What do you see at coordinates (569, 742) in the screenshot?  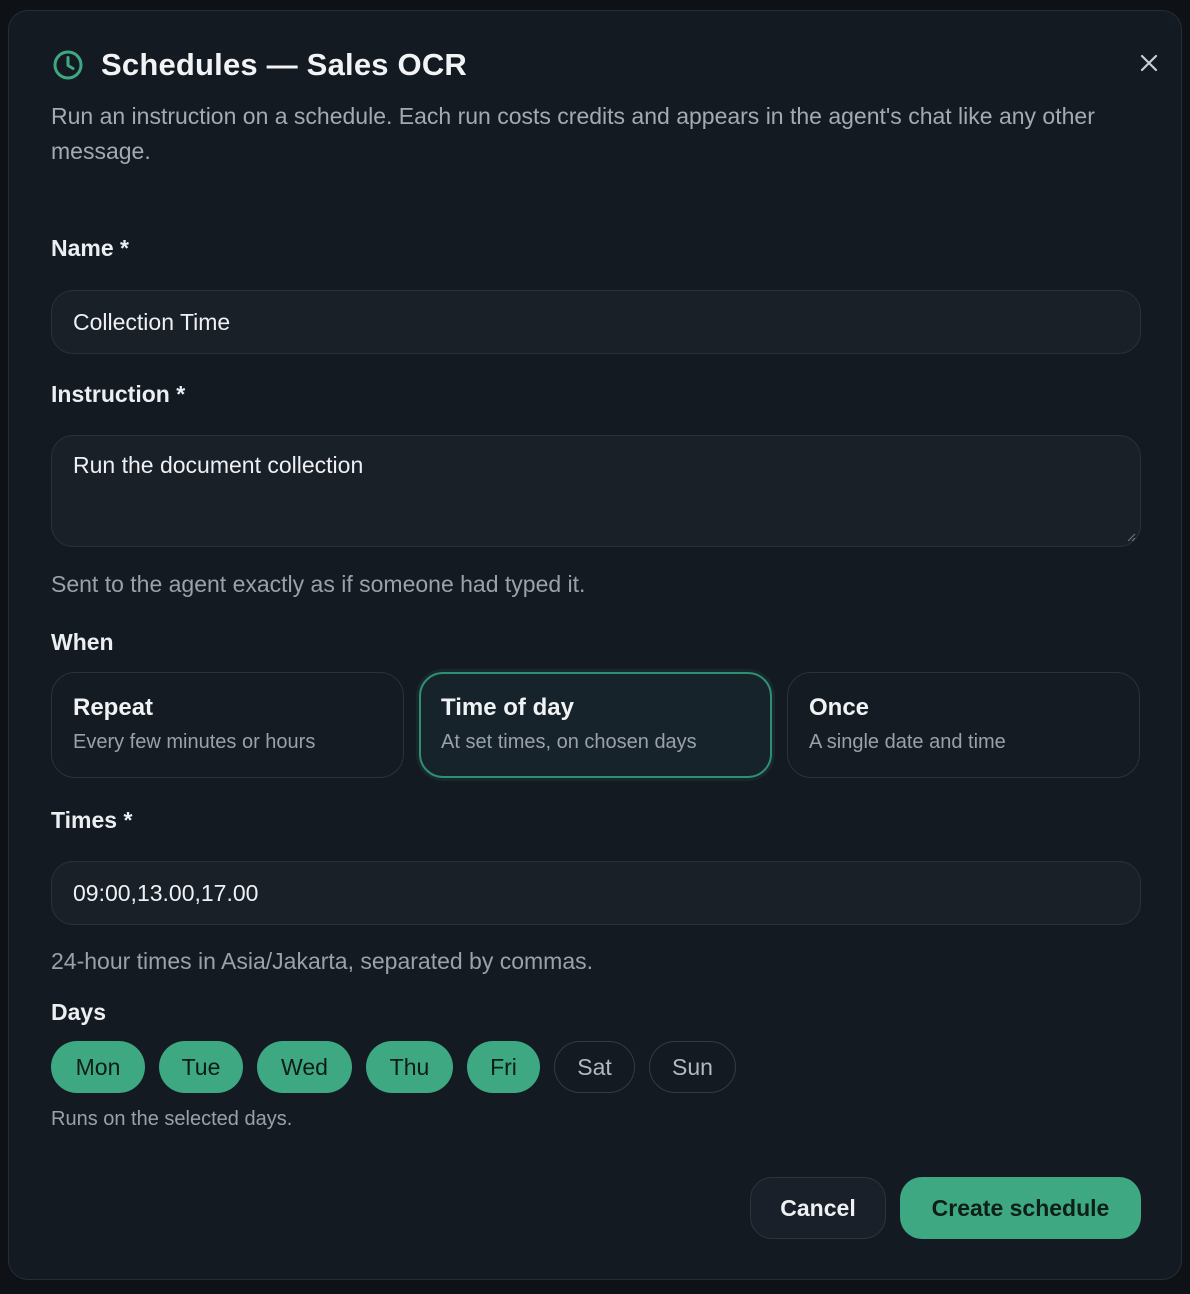 I see `mode-option-description: At set times, on chosen days` at bounding box center [569, 742].